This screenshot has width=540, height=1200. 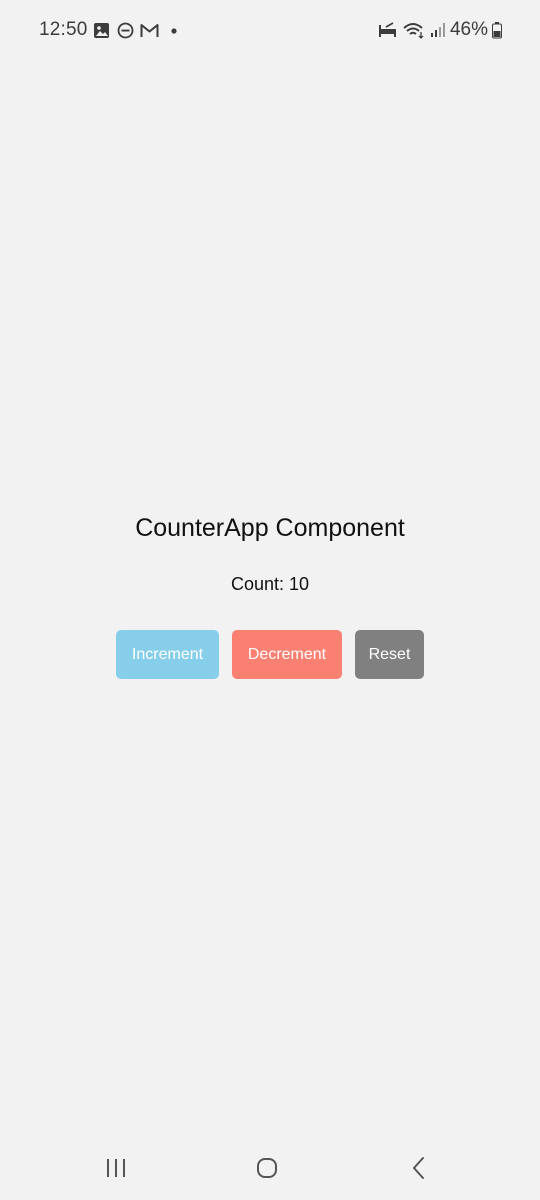 What do you see at coordinates (287, 654) in the screenshot?
I see `decrement-button: Decrement` at bounding box center [287, 654].